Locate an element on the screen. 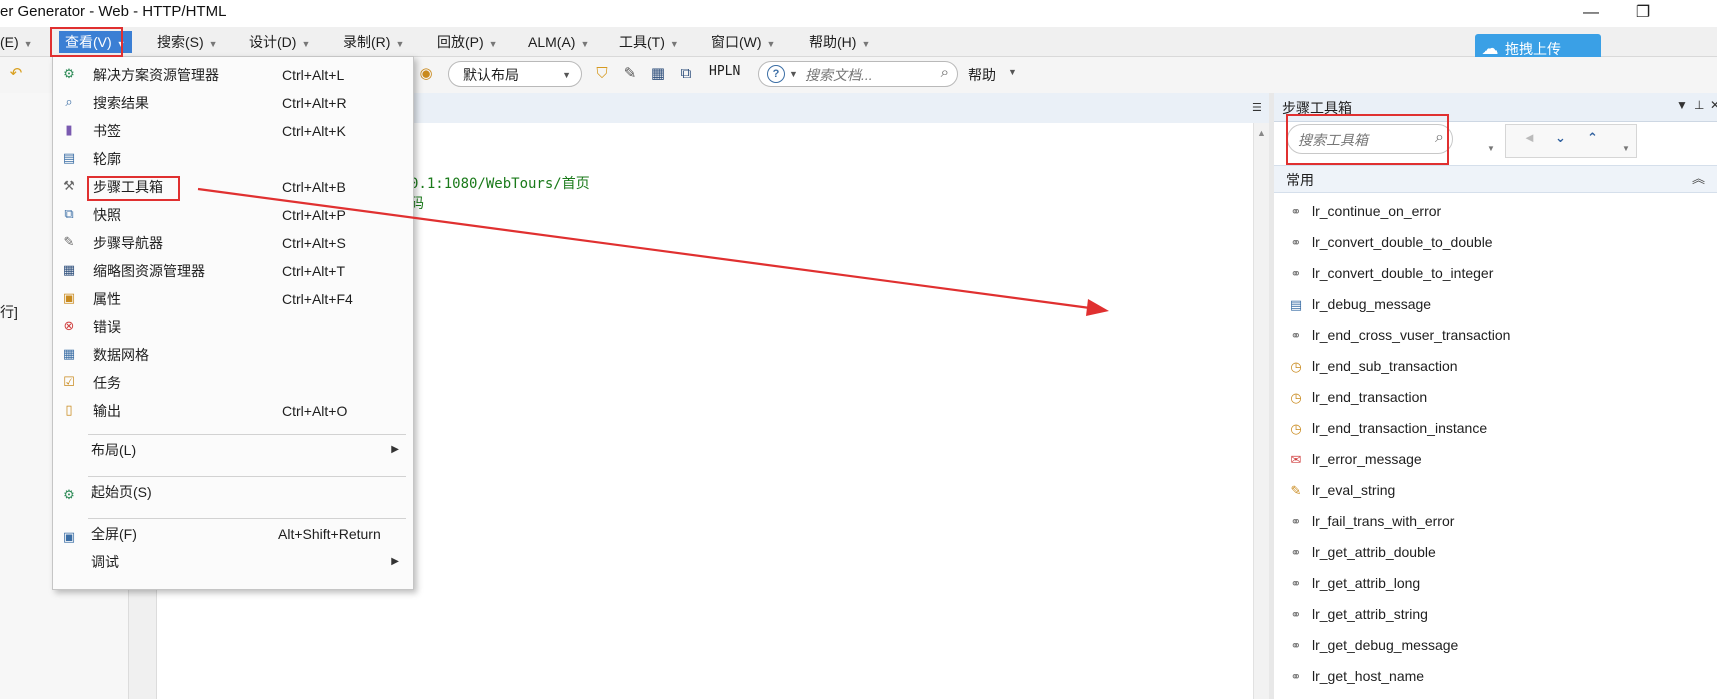  outline-icon: ▤ is located at coordinates (69, 157).